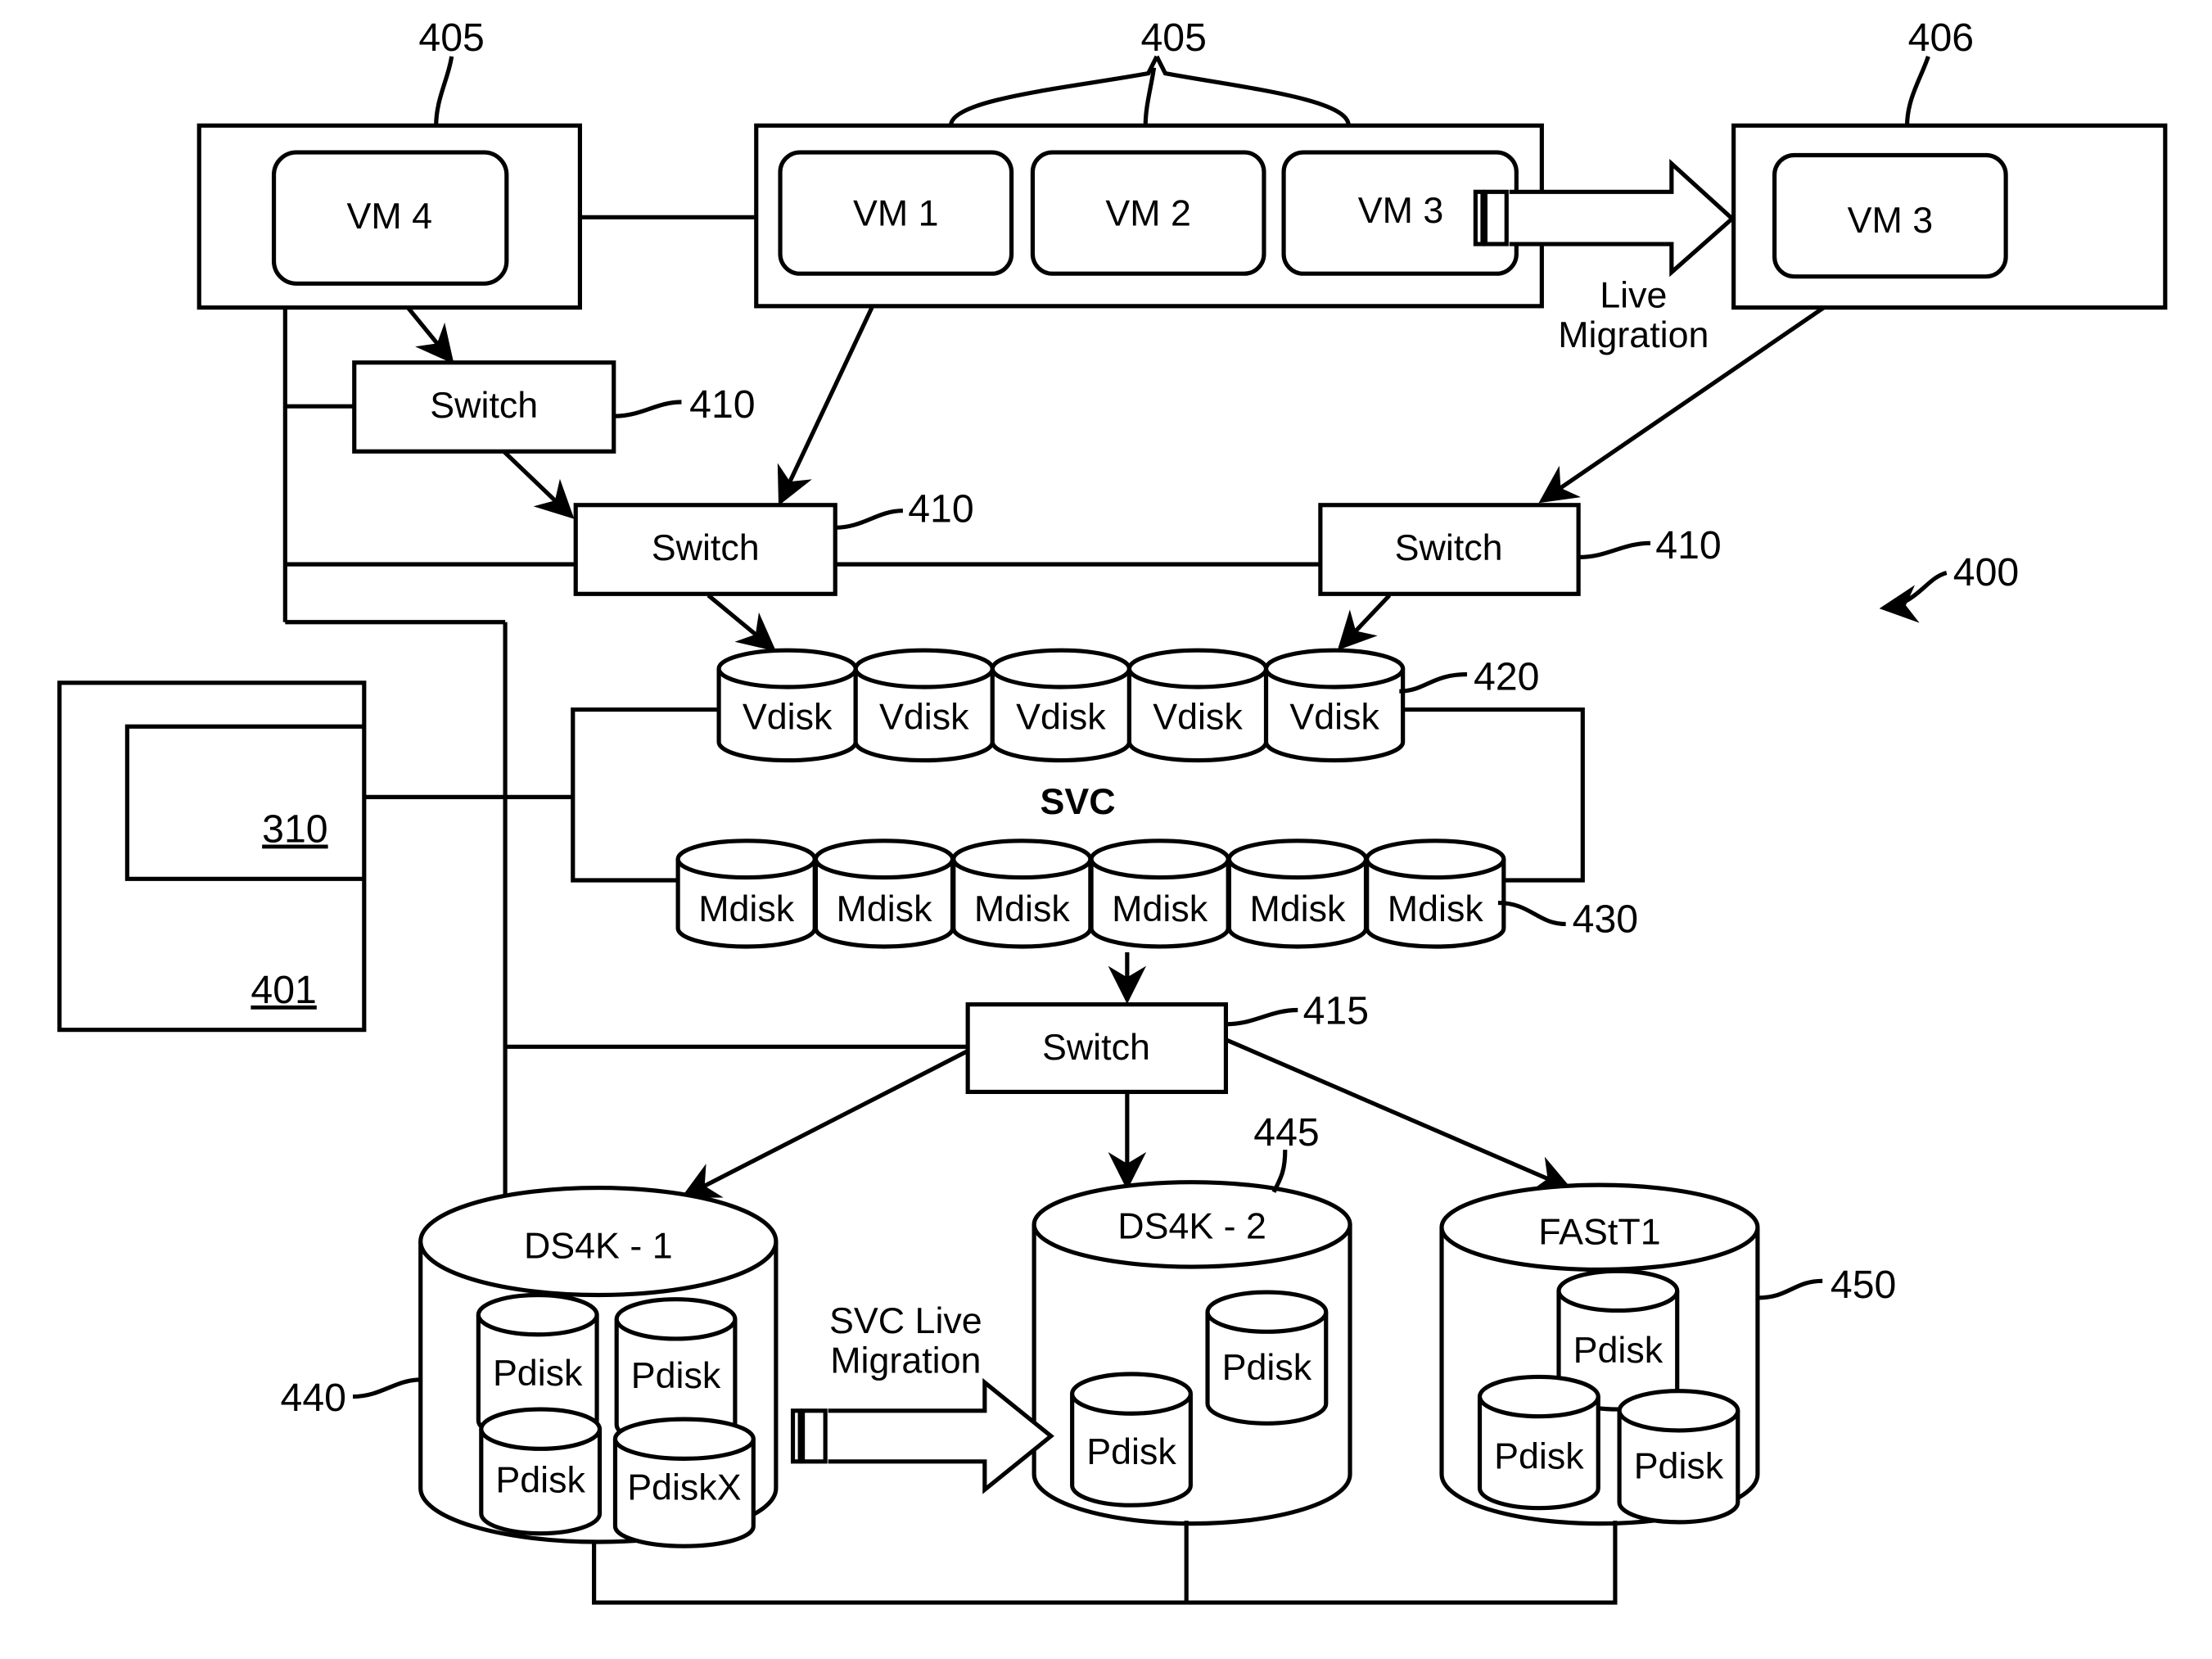  I want to click on vm-4-label: VM 4, so click(390, 216).